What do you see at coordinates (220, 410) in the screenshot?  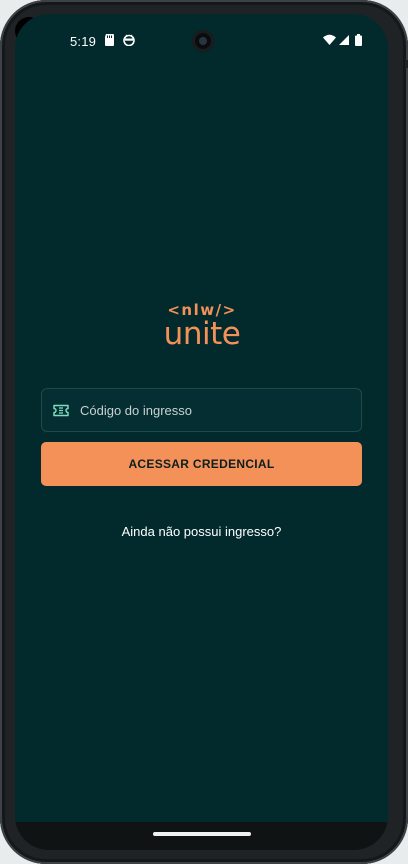 I see `ticket-code-input` at bounding box center [220, 410].